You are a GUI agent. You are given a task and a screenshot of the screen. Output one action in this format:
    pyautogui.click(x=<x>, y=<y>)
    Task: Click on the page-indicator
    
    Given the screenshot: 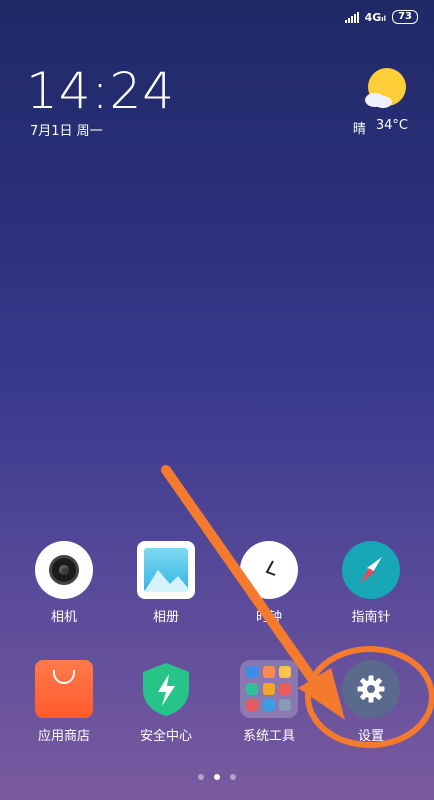 What is the action you would take?
    pyautogui.click(x=217, y=777)
    